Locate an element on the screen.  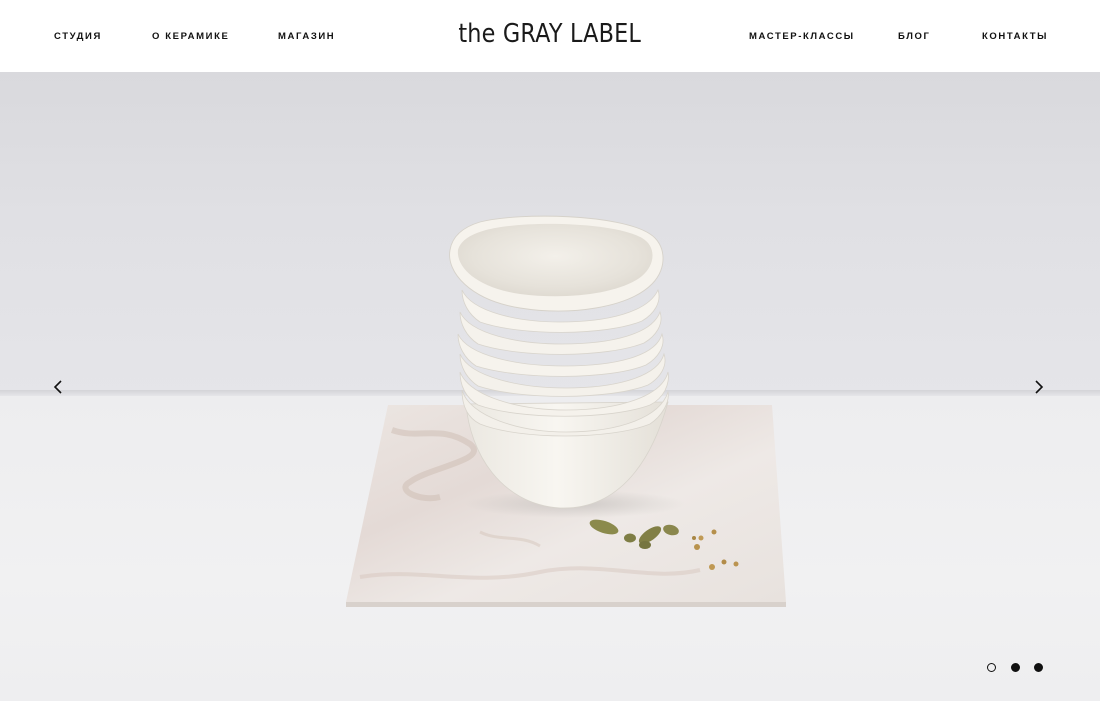
site-logo: the GRAY LABEL is located at coordinates (550, 34).